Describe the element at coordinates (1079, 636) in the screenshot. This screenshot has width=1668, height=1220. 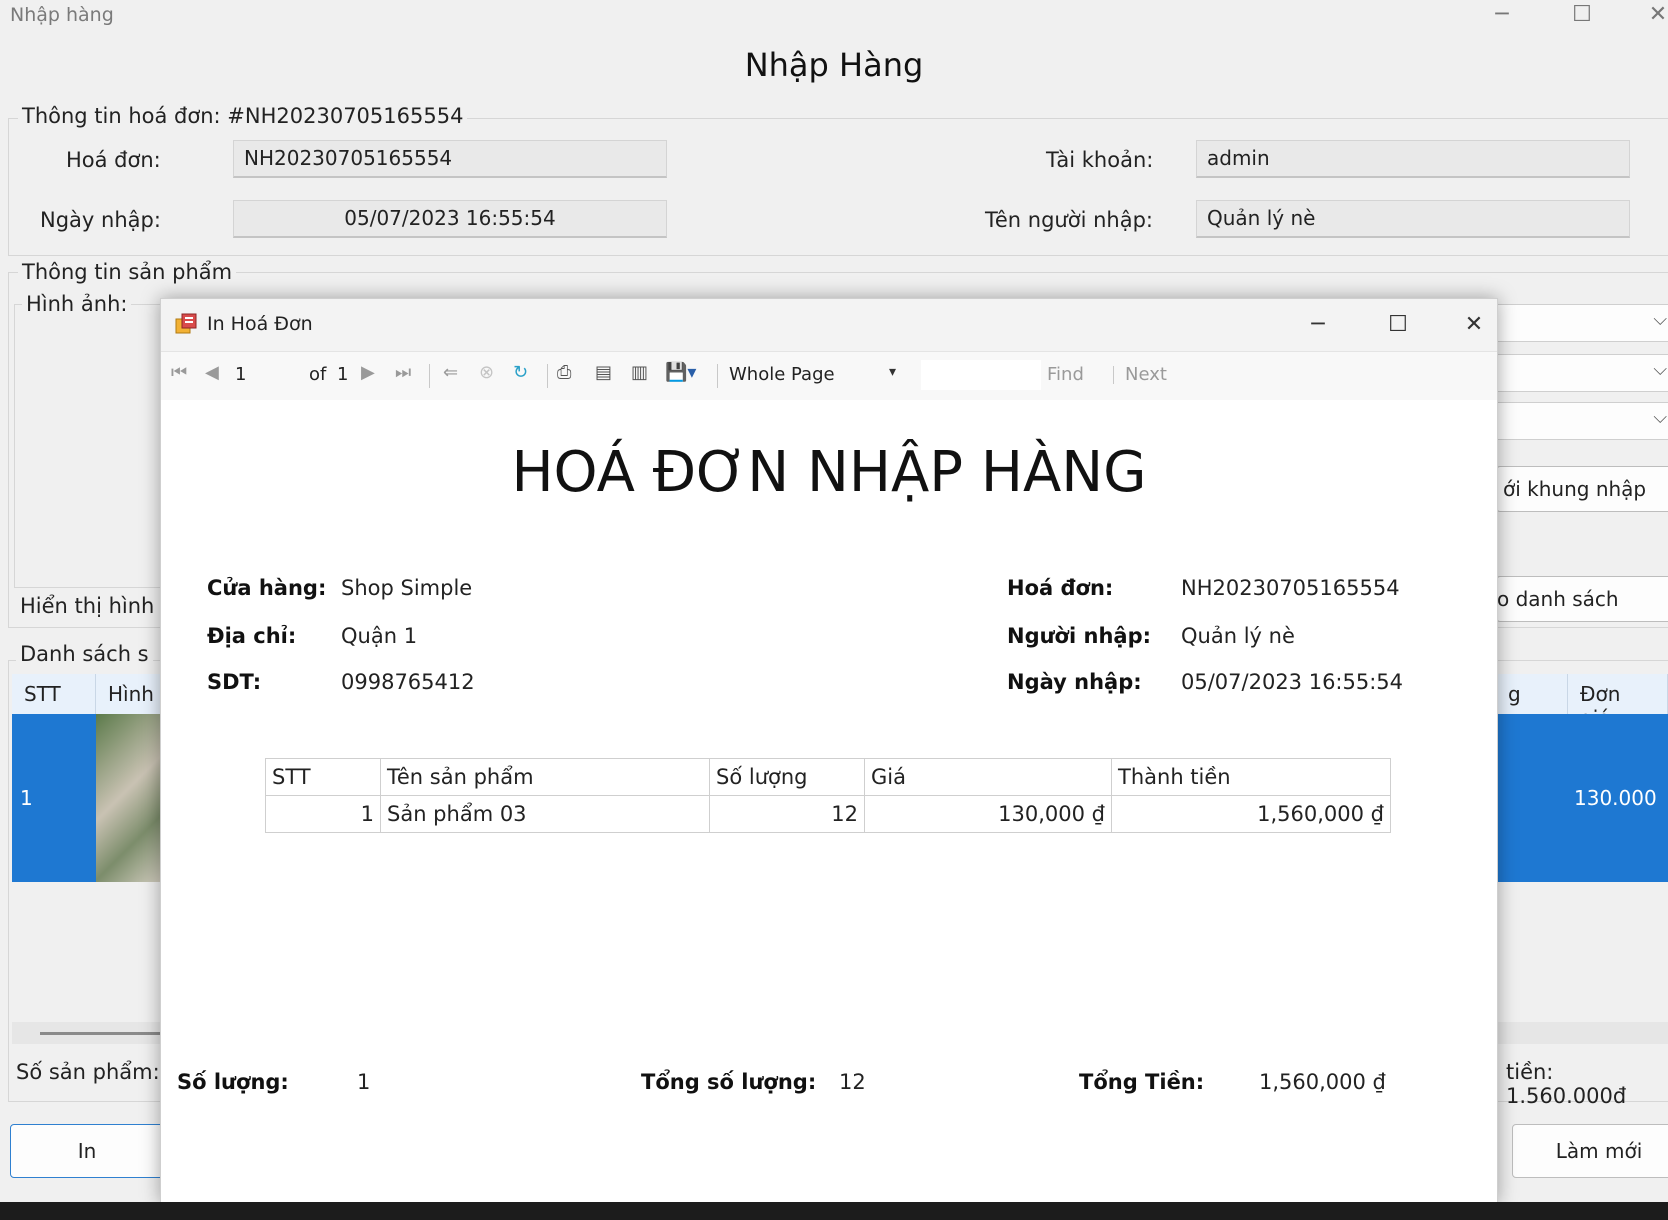
I see `report-importer-label: Người nhập:` at that location.